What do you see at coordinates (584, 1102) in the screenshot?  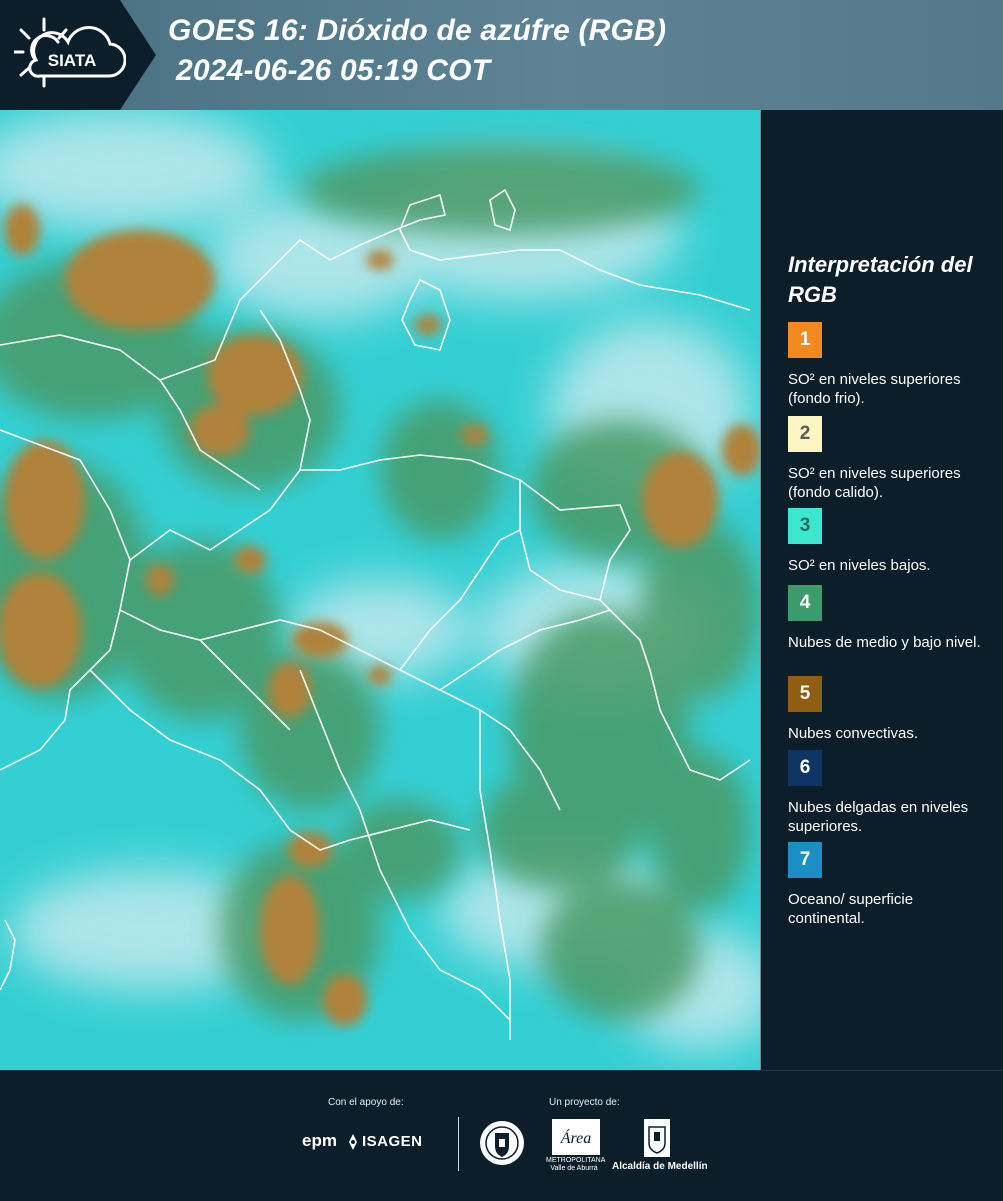 I see `project-caption: Un proyecto de:` at bounding box center [584, 1102].